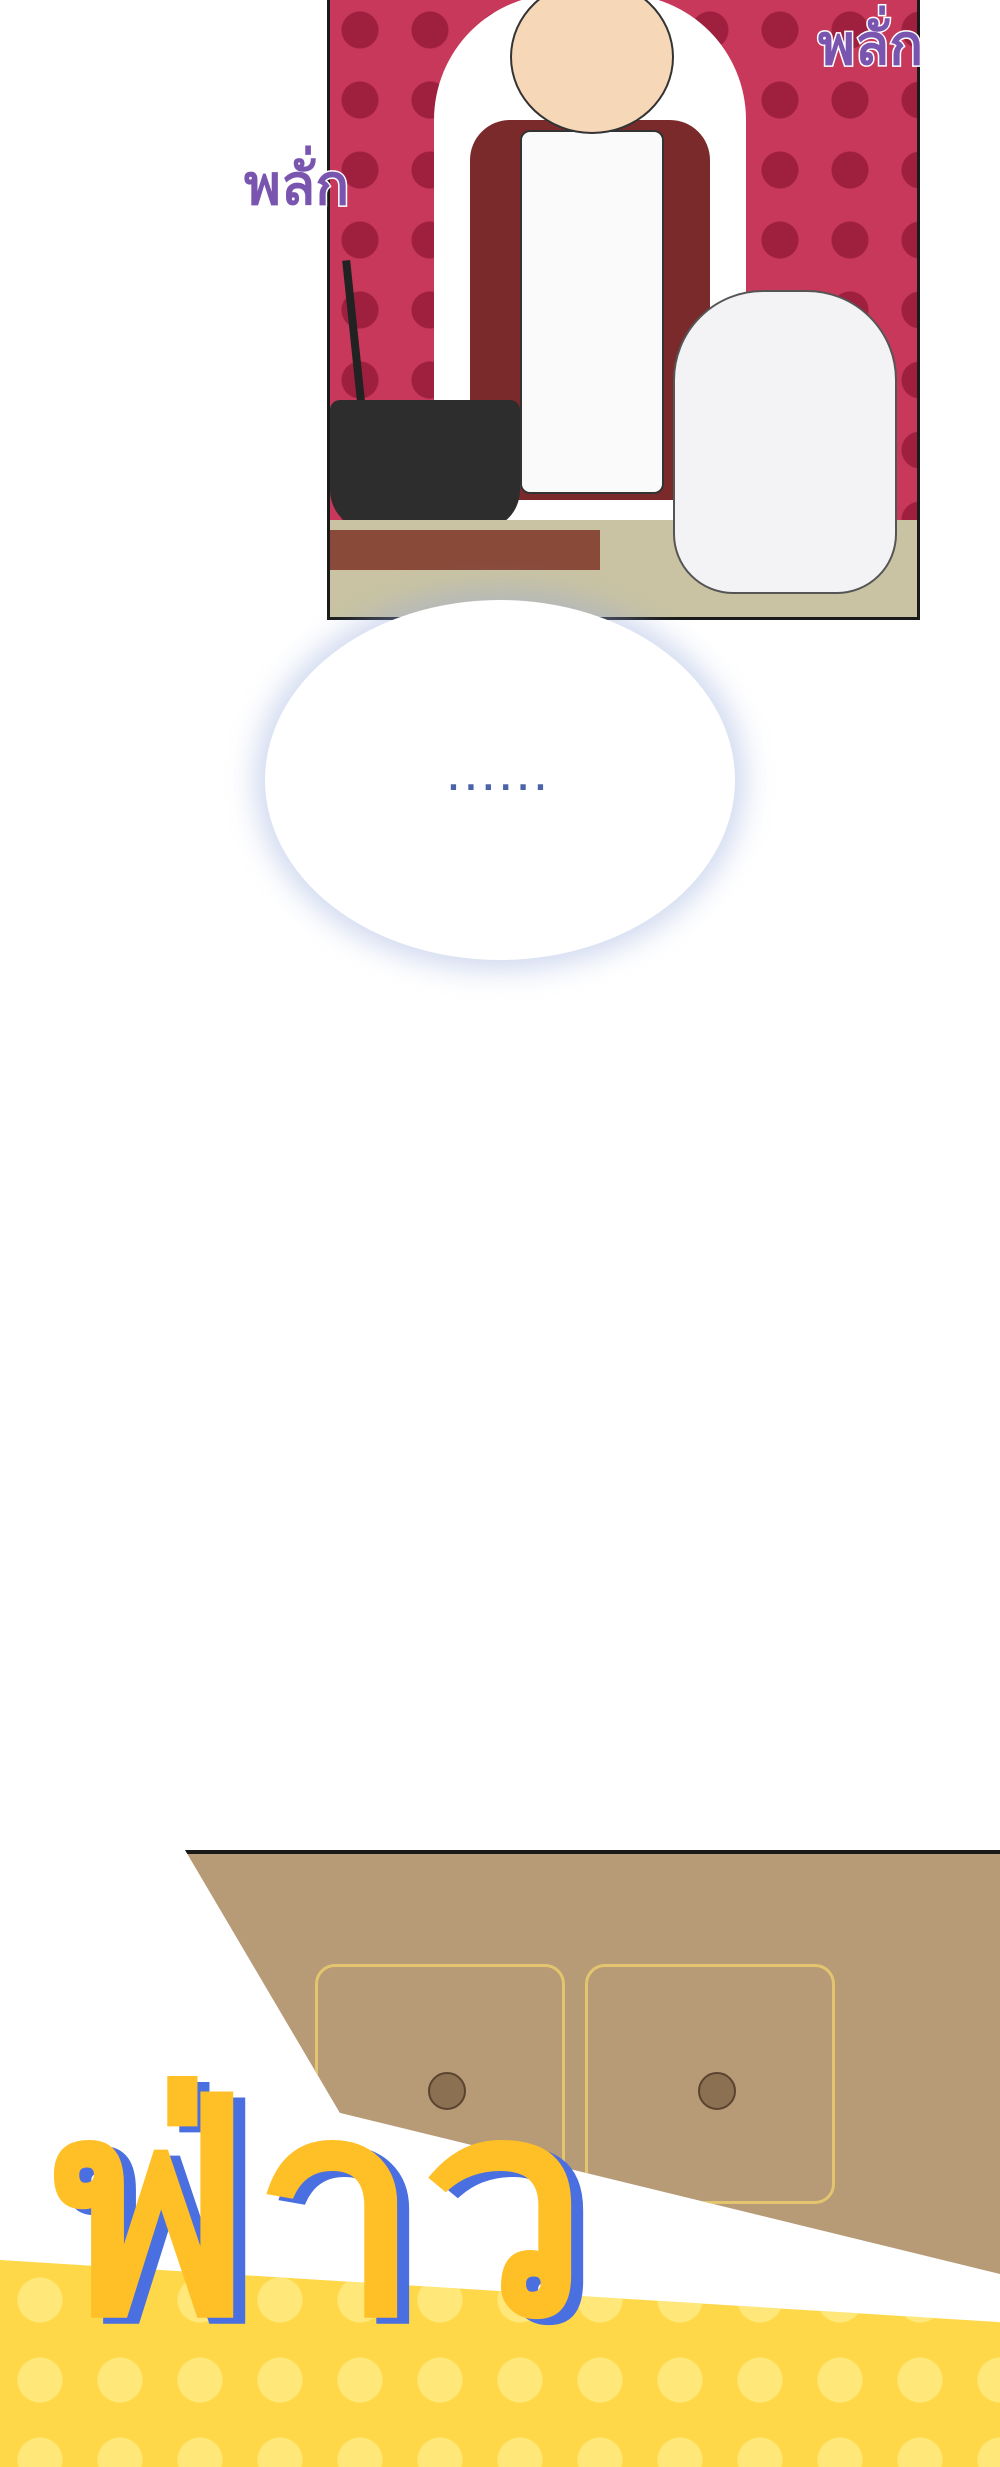 This screenshot has width=1000, height=2467. Describe the element at coordinates (296, 186) in the screenshot. I see `sound-effect-left: พลั่ก` at that location.